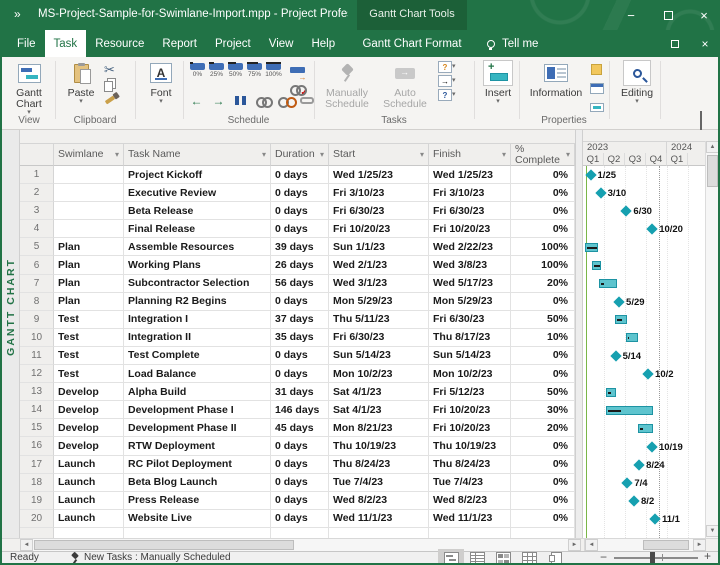  Describe the element at coordinates (447, 67) in the screenshot. I see `inspect-task-button: ? ▾` at that location.